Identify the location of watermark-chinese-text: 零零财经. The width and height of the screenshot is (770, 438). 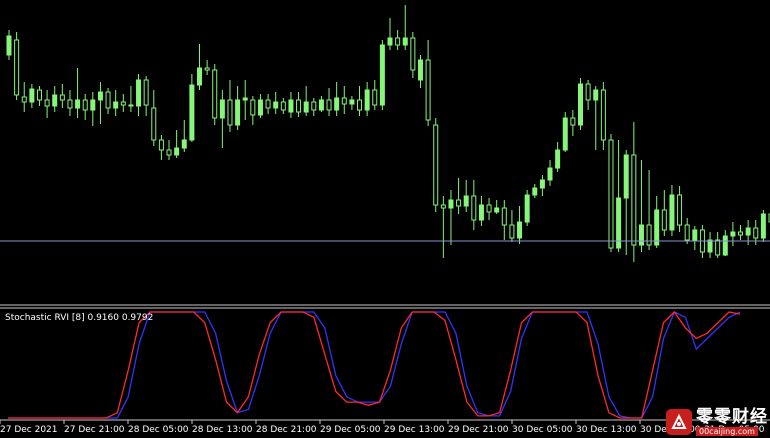
(732, 417).